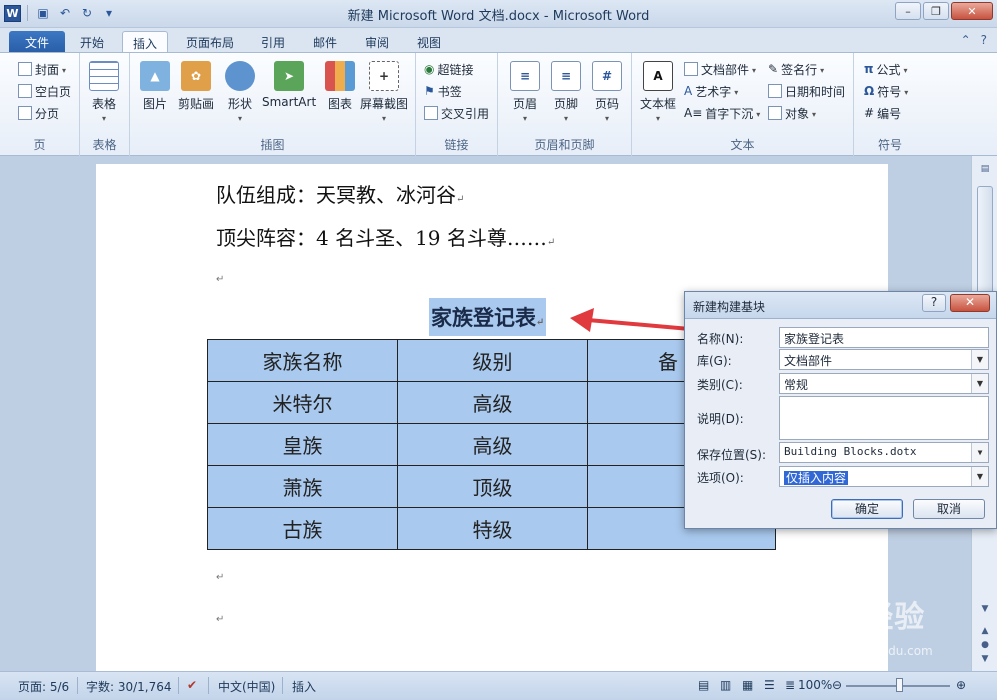 The height and width of the screenshot is (700, 997). What do you see at coordinates (104, 92) in the screenshot?
I see `table-button: 表格 ▾` at bounding box center [104, 92].